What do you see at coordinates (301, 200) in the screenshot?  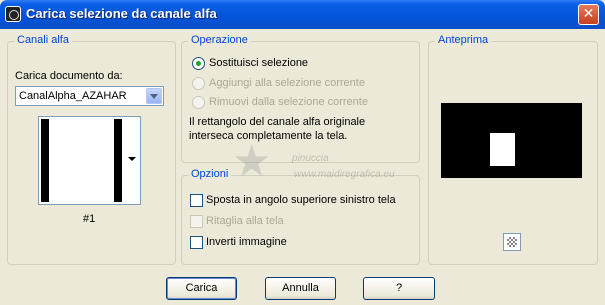 I see `move-top-left-label: Sposta in angolo superiore sinistro tela` at bounding box center [301, 200].